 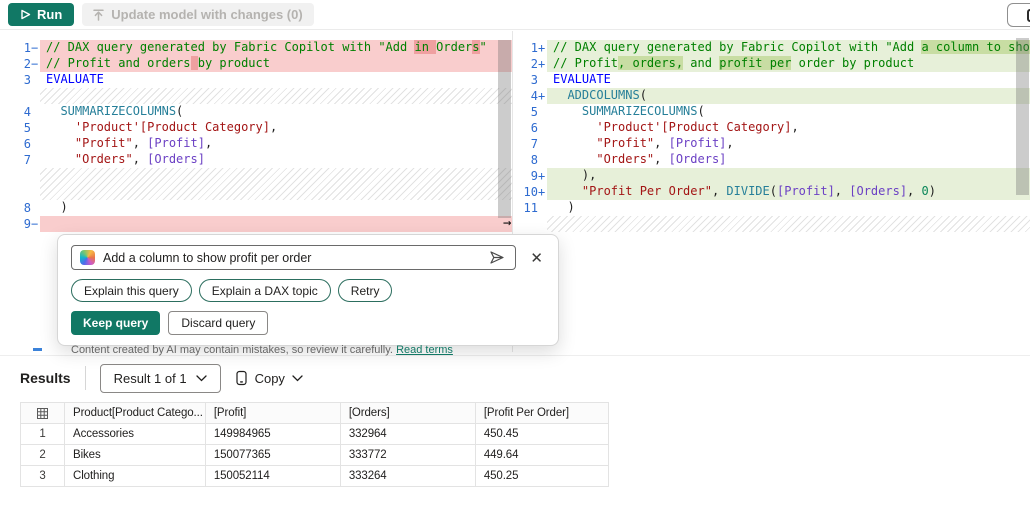 What do you see at coordinates (42, 434) in the screenshot?
I see `row-number-cell: 1` at bounding box center [42, 434].